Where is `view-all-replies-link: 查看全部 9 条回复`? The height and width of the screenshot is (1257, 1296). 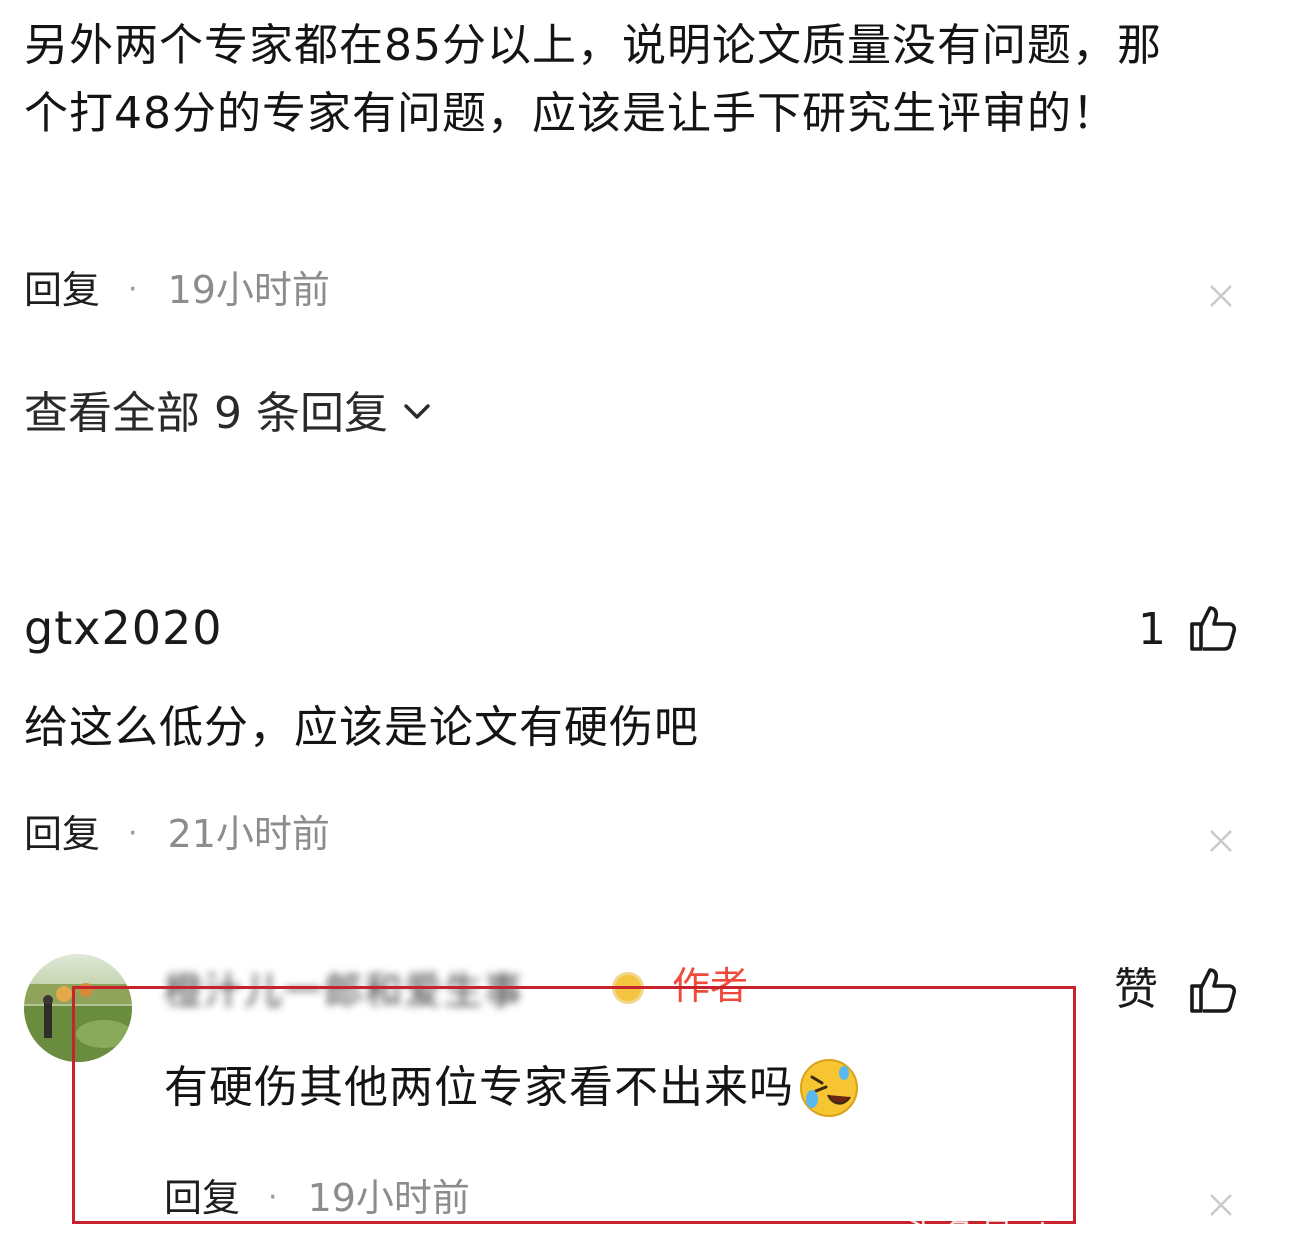 view-all-replies-link: 查看全部 9 条回复 is located at coordinates (229, 414).